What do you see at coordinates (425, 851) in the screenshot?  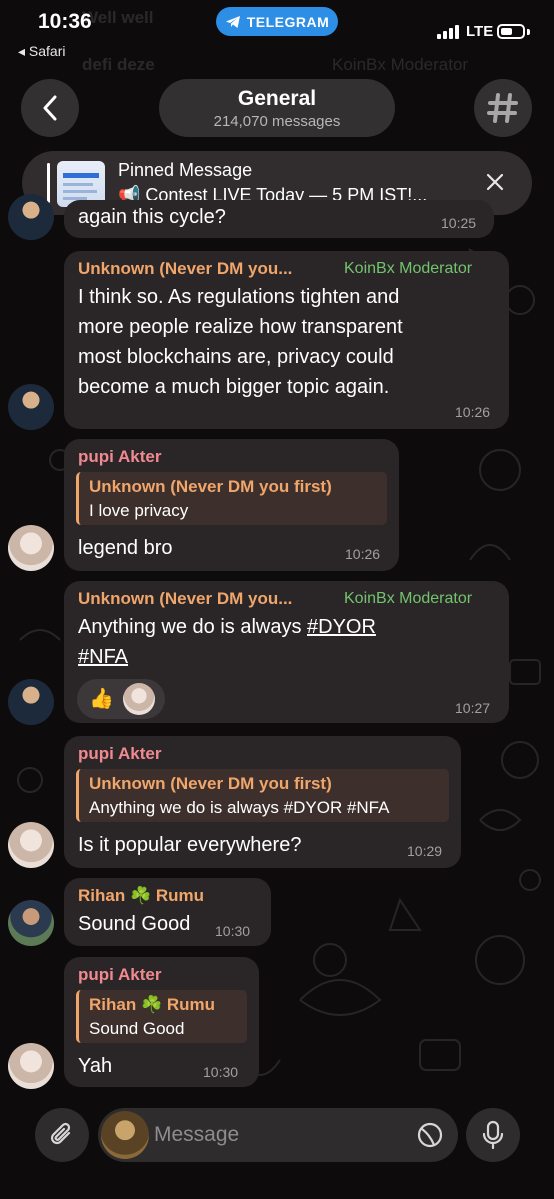 I see `message-time: 10:29` at bounding box center [425, 851].